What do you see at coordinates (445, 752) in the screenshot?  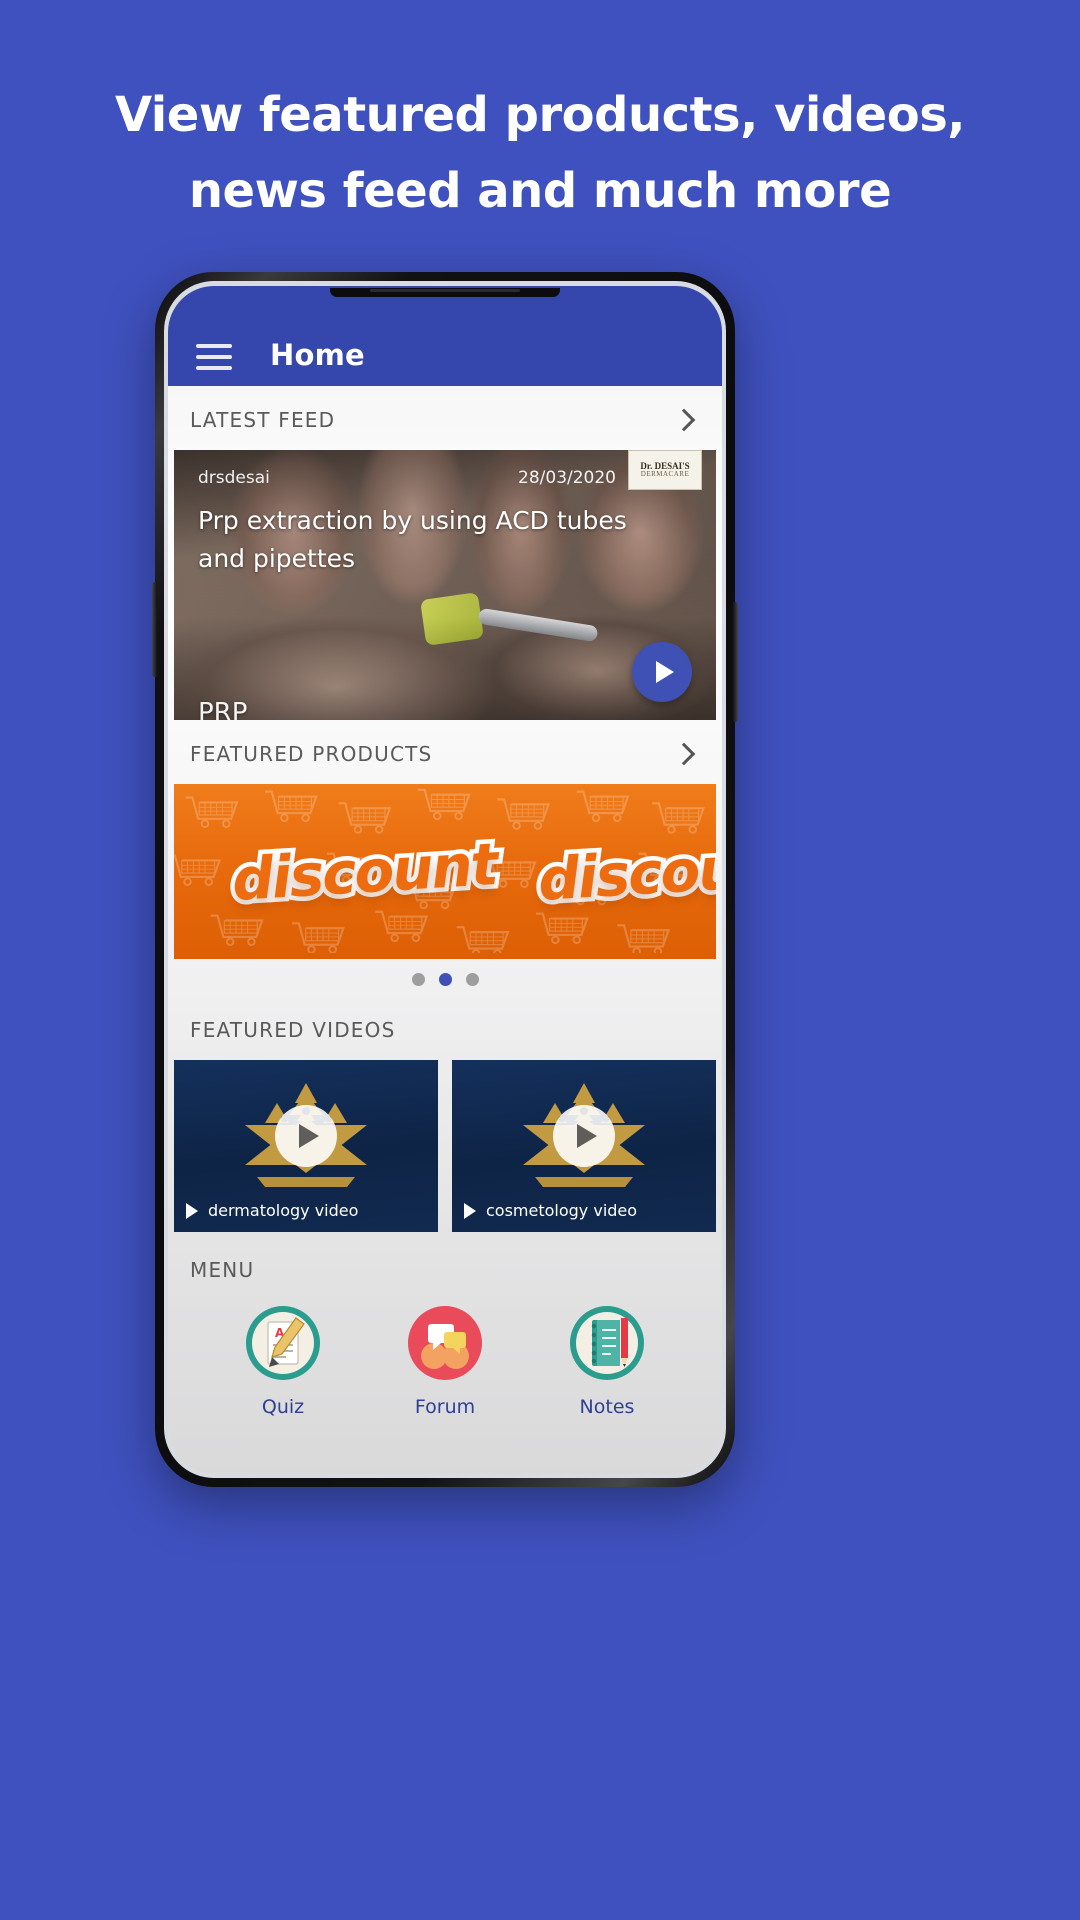 I see `featured-products-header: FEATURED PRODUCTS` at bounding box center [445, 752].